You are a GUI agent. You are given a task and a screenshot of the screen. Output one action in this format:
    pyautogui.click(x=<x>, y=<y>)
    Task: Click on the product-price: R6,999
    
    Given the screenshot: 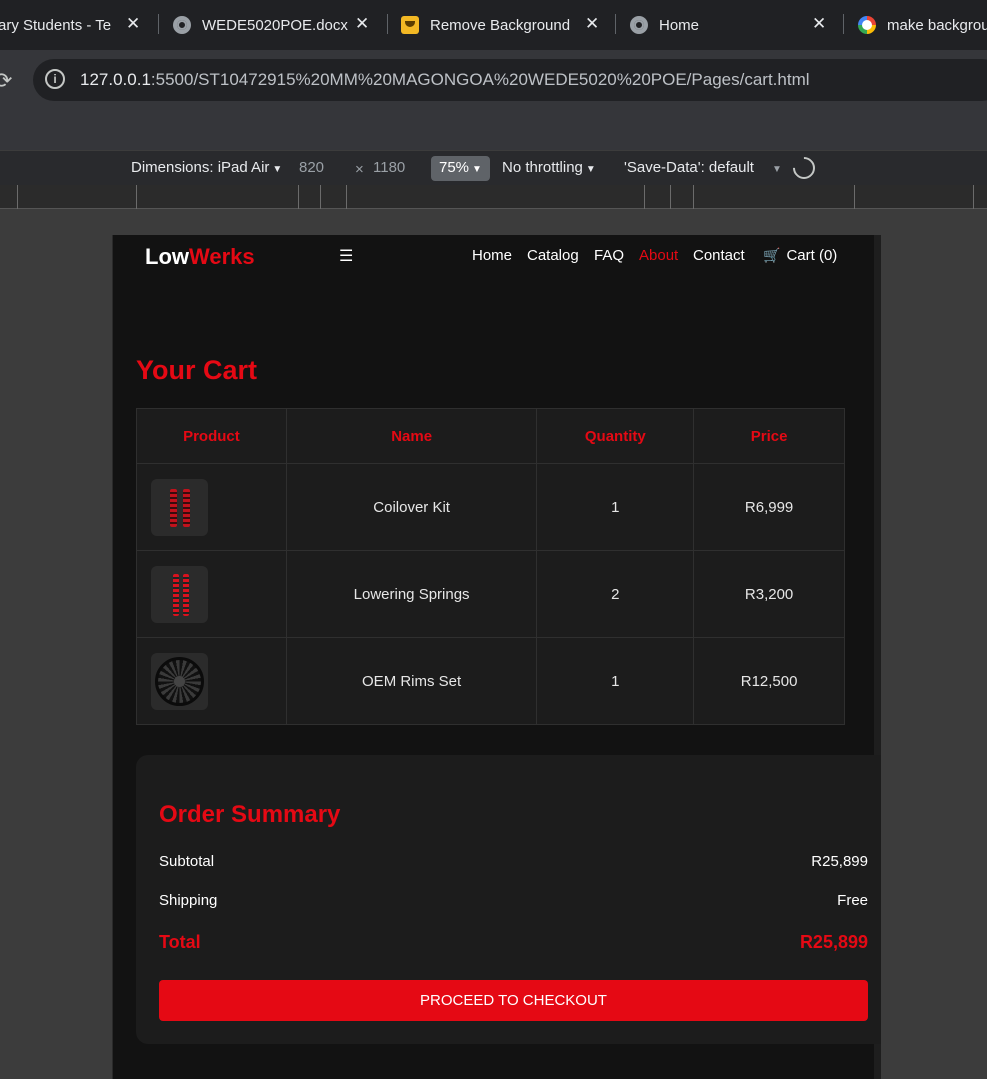 What is the action you would take?
    pyautogui.click(x=769, y=507)
    